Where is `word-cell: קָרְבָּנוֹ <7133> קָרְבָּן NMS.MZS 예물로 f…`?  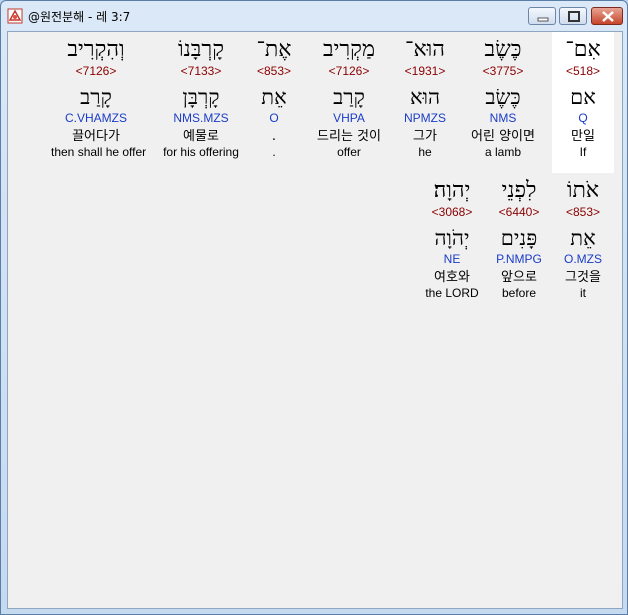
word-cell: קָרְבָּנוֹ <7133> קָרְבָּן NMS.MZS 예물로 f… is located at coordinates (201, 98).